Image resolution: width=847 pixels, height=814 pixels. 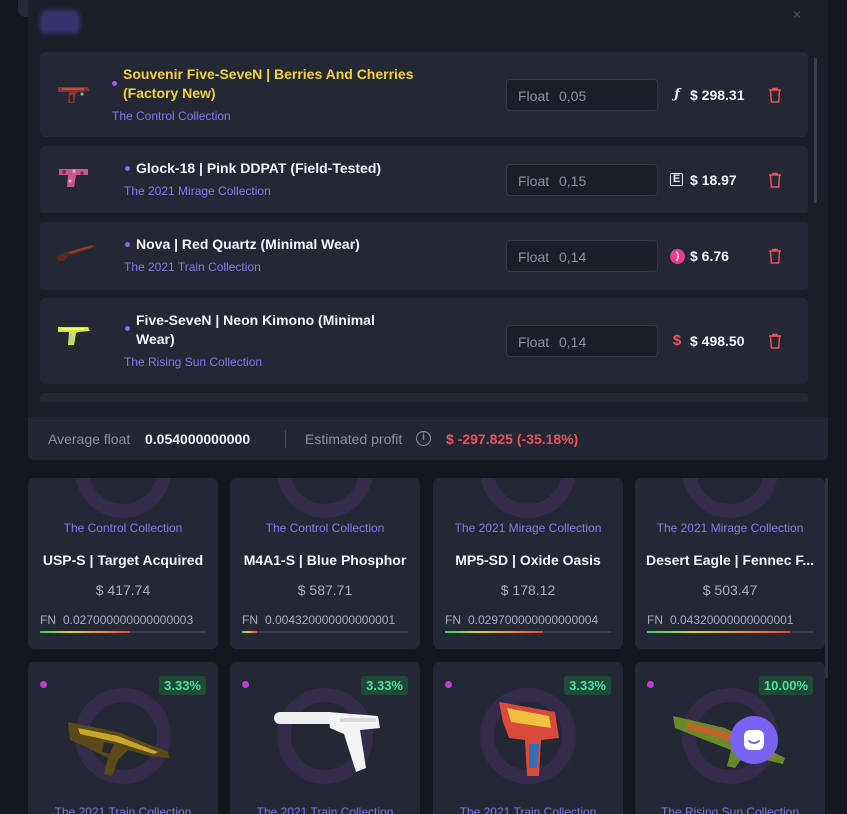 I want to click on card-name: MP5-SD | Oxide Oasis, so click(x=528, y=560).